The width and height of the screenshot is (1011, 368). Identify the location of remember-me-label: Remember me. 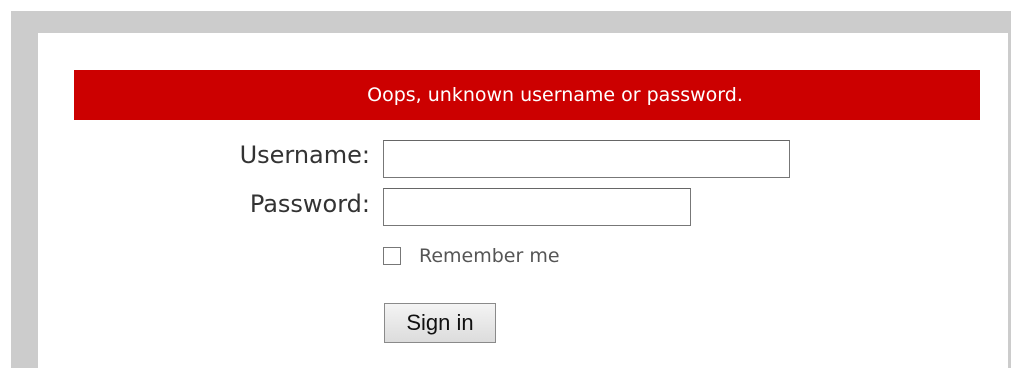
(489, 256).